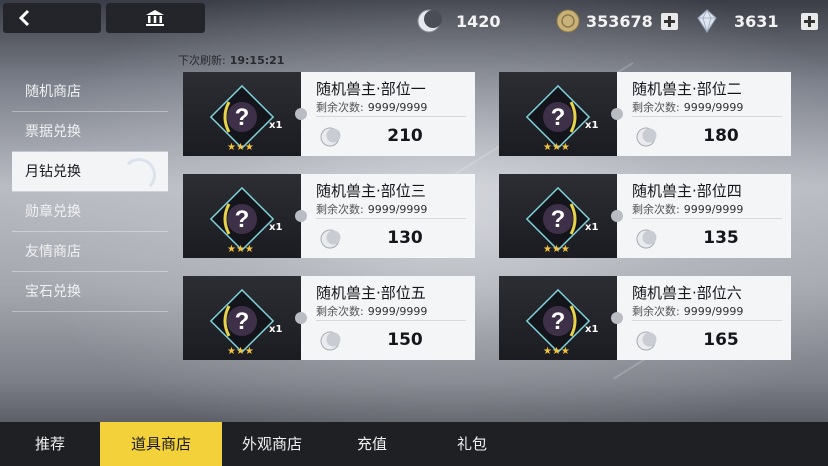 This screenshot has height=466, width=828. What do you see at coordinates (721, 238) in the screenshot?
I see `item-price: 135` at bounding box center [721, 238].